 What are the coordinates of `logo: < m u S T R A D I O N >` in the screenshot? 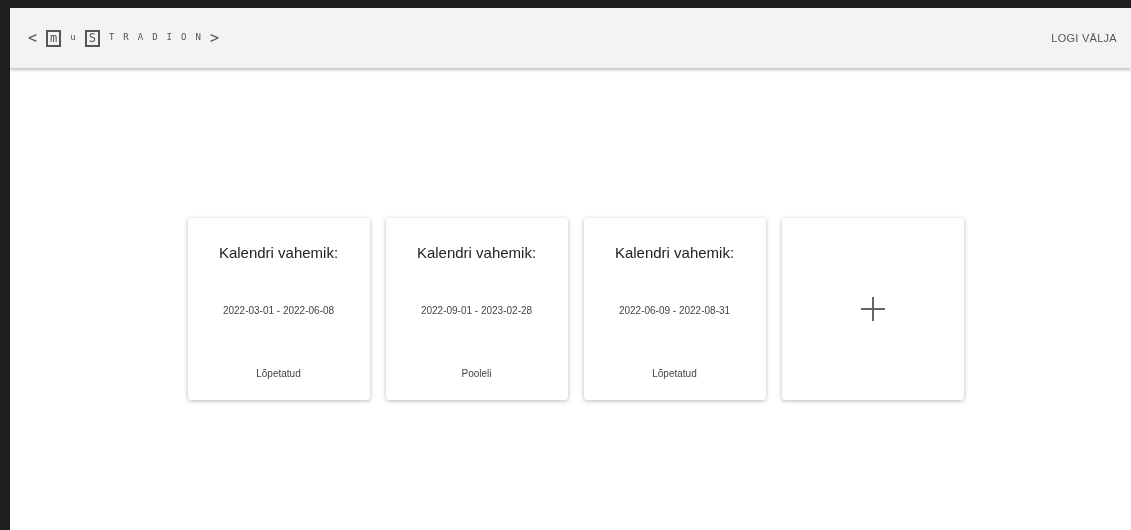 It's located at (123, 38).